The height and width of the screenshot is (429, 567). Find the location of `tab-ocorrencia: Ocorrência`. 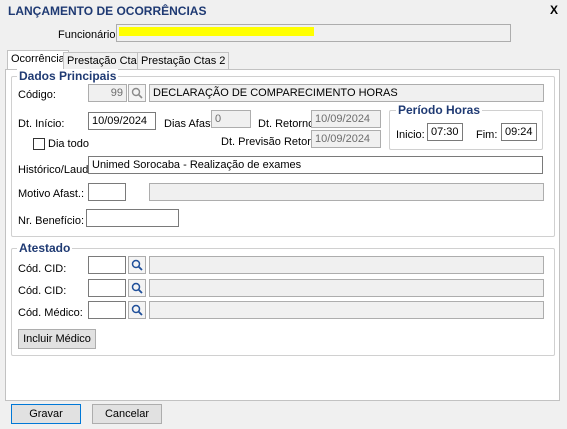

tab-ocorrencia: Ocorrência is located at coordinates (38, 60).